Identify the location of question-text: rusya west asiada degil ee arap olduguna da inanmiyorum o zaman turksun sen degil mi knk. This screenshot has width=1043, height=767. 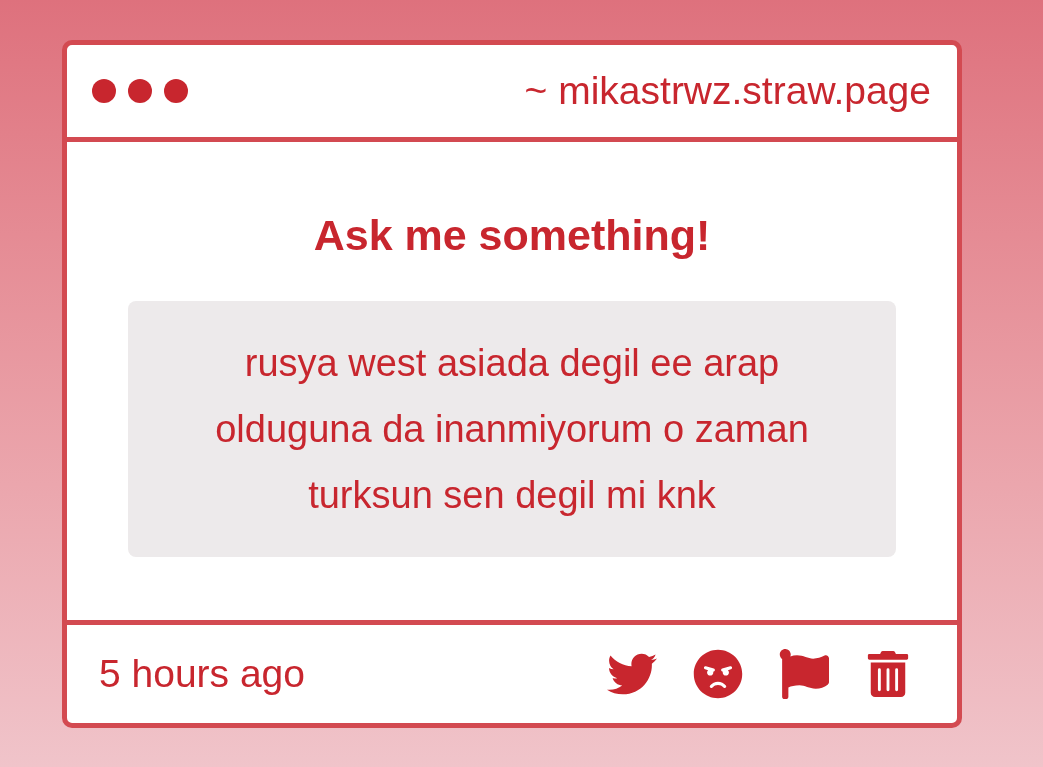
(512, 429).